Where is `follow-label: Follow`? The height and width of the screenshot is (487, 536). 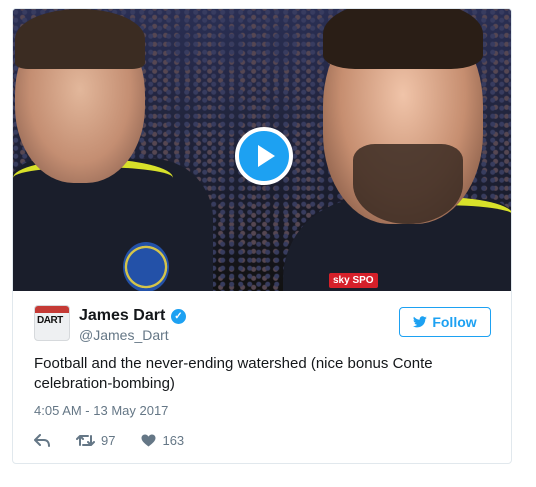
follow-label: Follow is located at coordinates (454, 322).